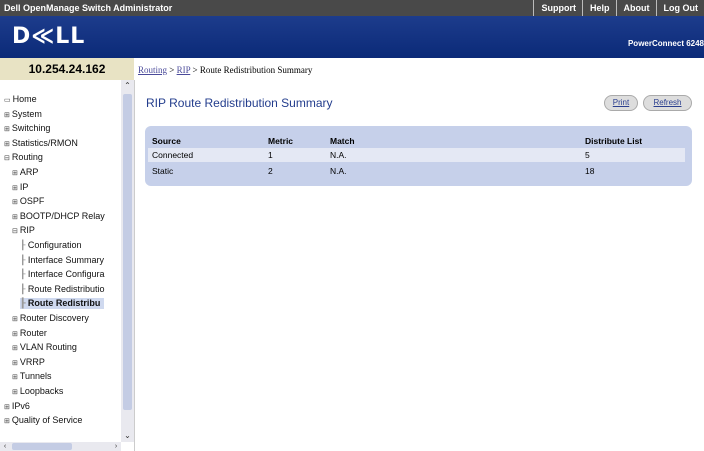 The height and width of the screenshot is (451, 704). Describe the element at coordinates (184, 70) in the screenshot. I see `breadcrumb-rip-link: RIP` at that location.